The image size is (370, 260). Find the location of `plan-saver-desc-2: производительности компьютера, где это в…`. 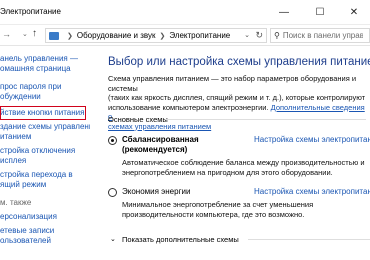

plan-saver-desc-2: производительности компьютера, где это в… is located at coordinates (213, 214).